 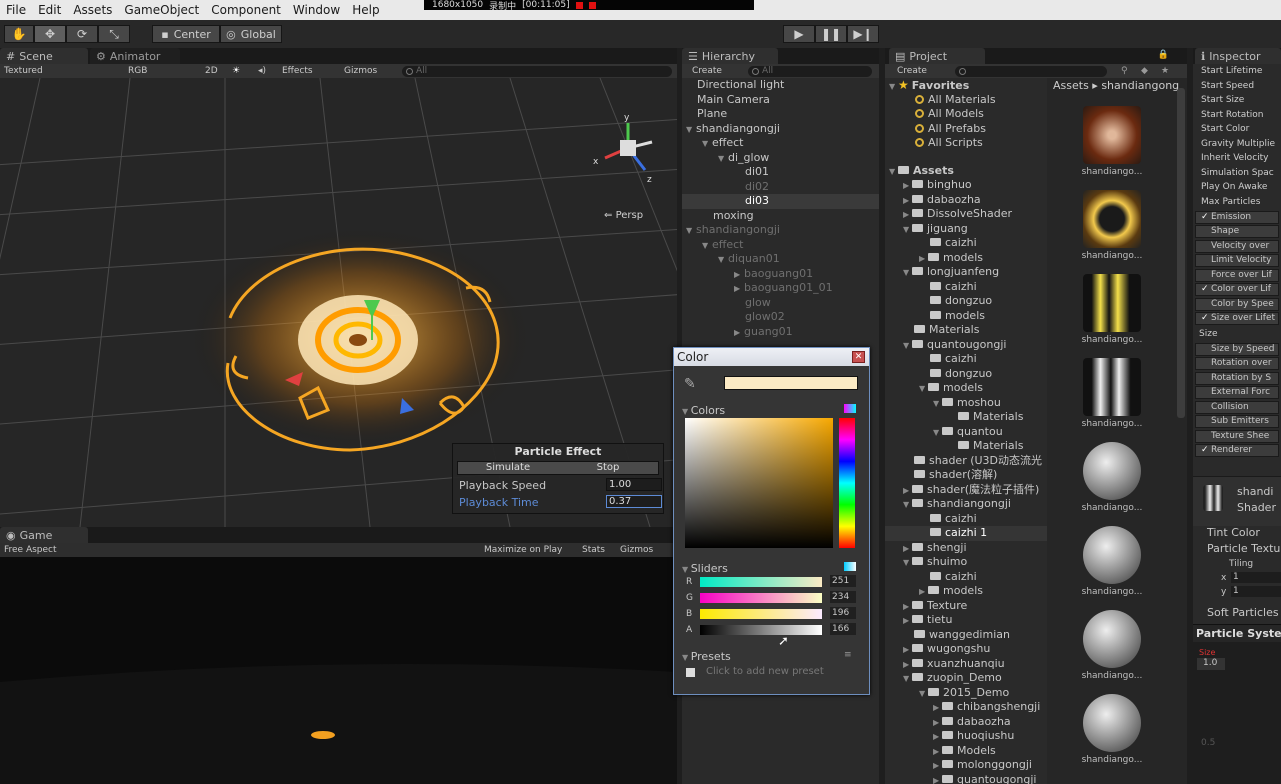 What do you see at coordinates (966, 504) in the screenshot?
I see `folder-item: ▼ shandiangongji` at bounding box center [966, 504].